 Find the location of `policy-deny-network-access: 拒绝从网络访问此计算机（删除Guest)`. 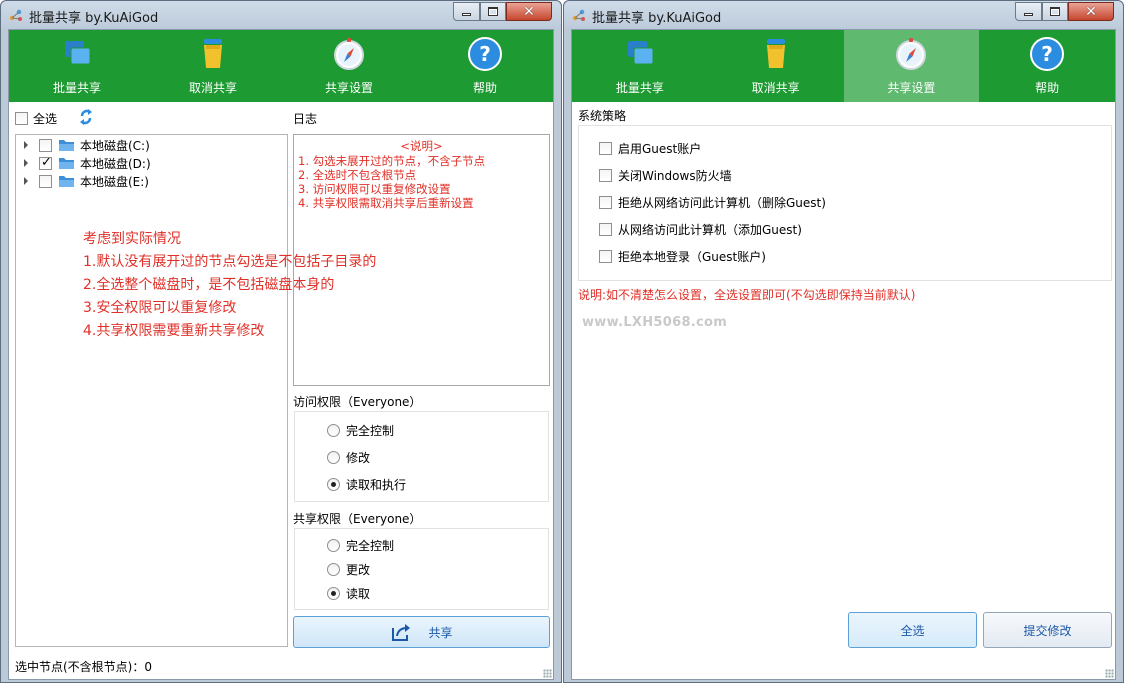

policy-deny-network-access: 拒绝从网络访问此计算机（删除Guest) is located at coordinates (712, 202).